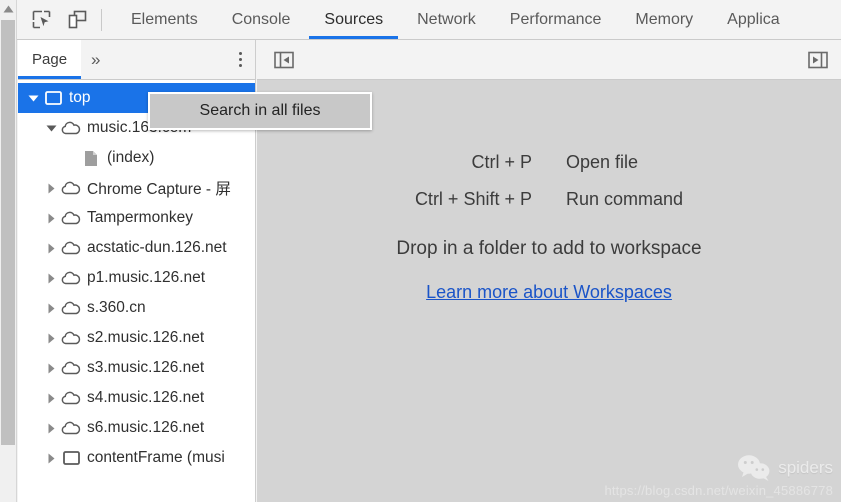 The height and width of the screenshot is (502, 841). What do you see at coordinates (8, 232) in the screenshot?
I see `scrollbar-thumb` at bounding box center [8, 232].